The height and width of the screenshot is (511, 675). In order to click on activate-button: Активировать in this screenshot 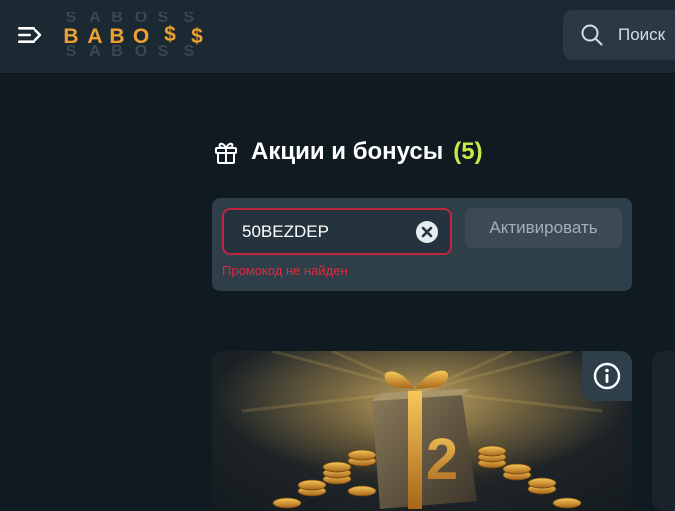, I will do `click(543, 228)`.